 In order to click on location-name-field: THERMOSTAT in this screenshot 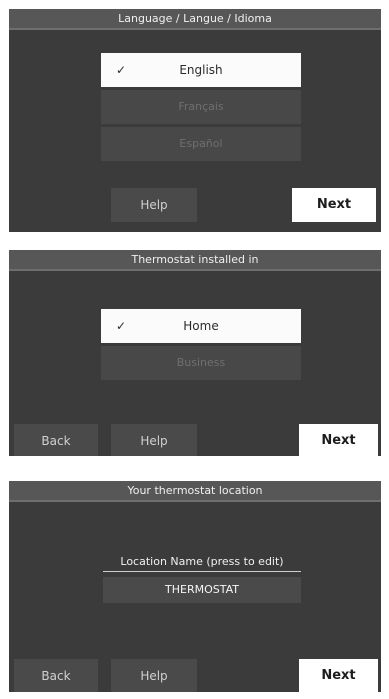, I will do `click(202, 590)`.